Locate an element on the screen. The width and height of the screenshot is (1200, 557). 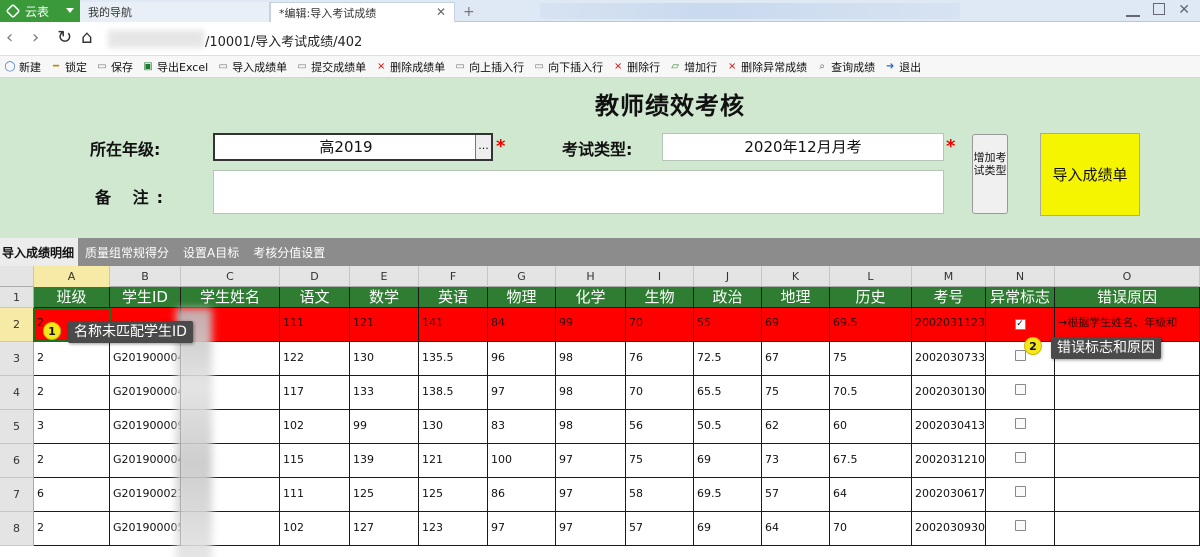
column-header-n: N is located at coordinates (1020, 276).